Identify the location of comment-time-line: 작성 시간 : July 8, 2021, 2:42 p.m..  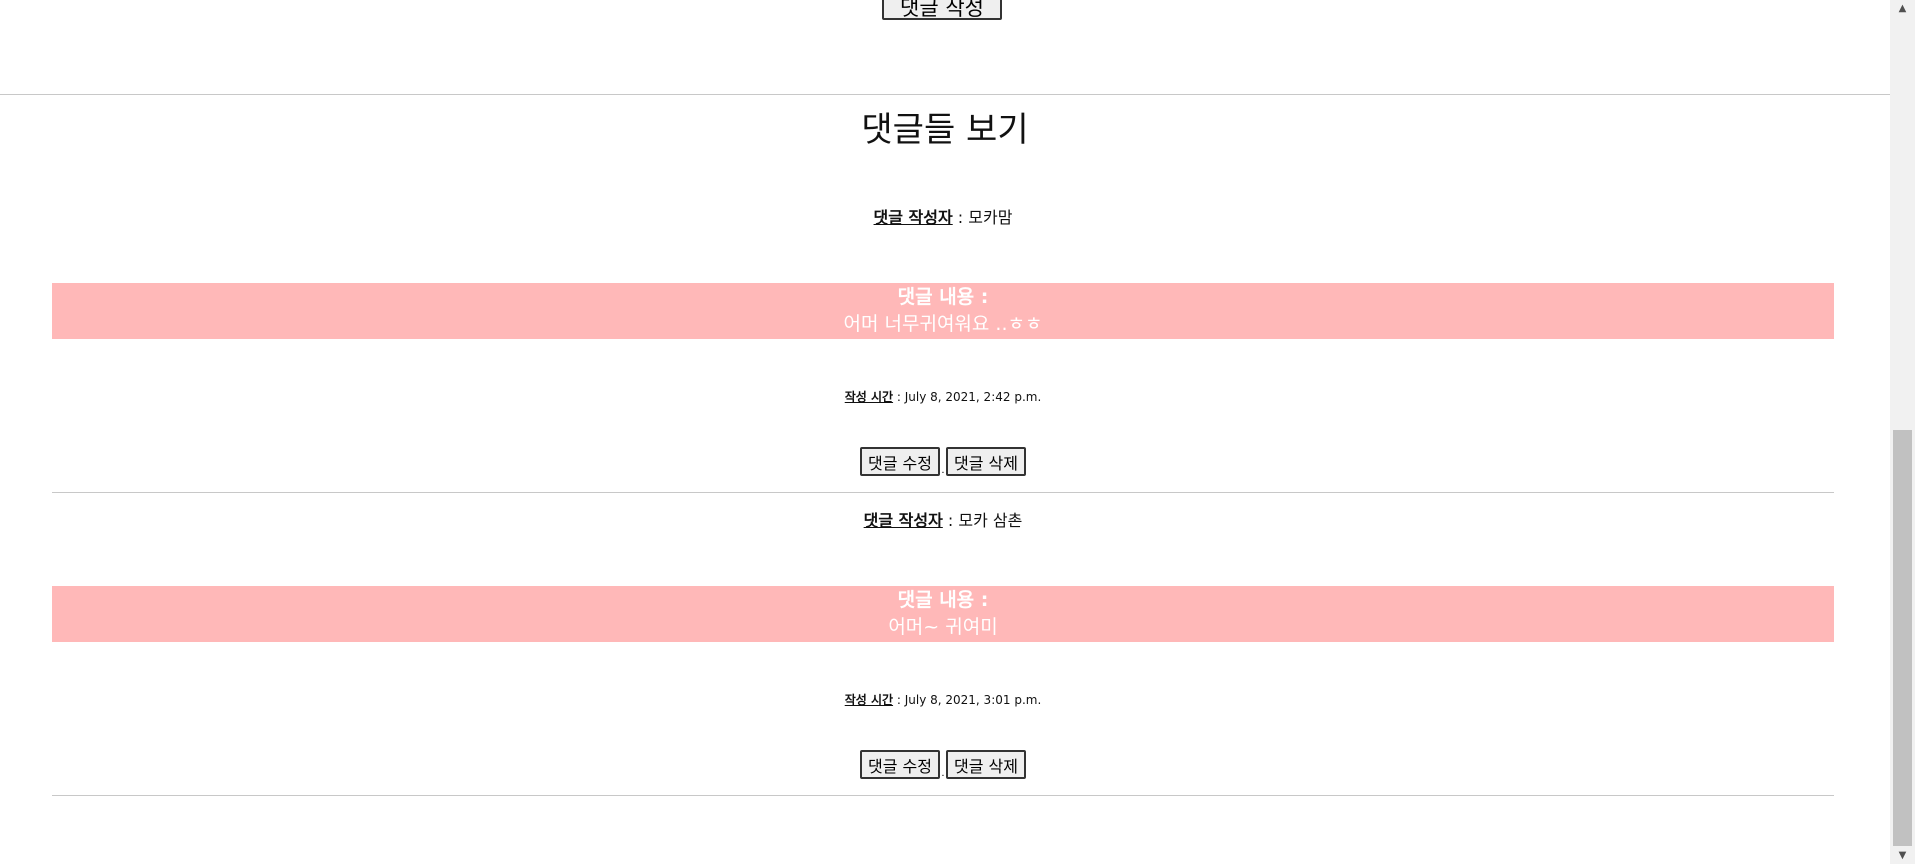
(943, 397).